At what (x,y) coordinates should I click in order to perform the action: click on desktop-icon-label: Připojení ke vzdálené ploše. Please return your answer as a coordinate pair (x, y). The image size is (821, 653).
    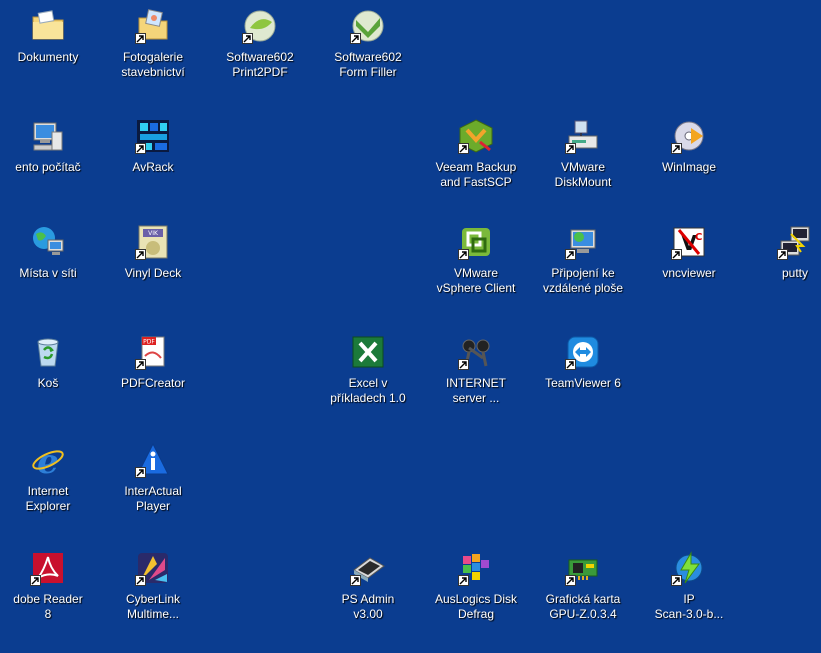
    Looking at the image, I should click on (583, 280).